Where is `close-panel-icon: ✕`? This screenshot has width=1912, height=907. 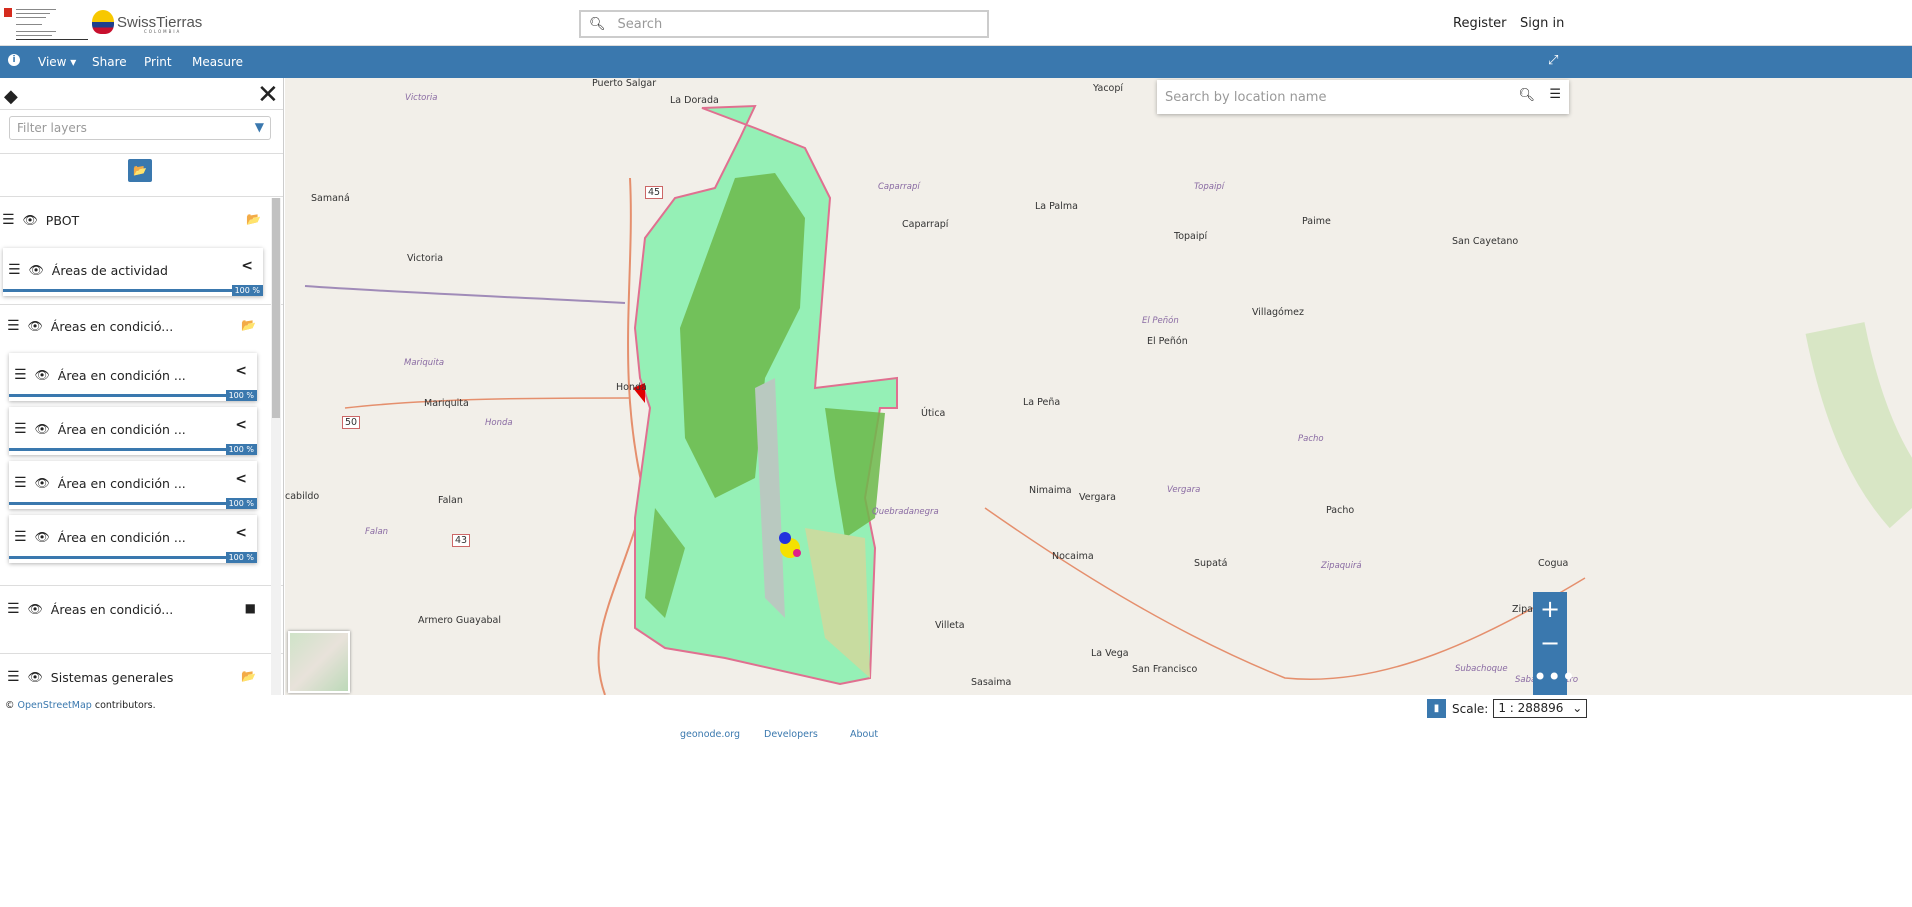 close-panel-icon: ✕ is located at coordinates (268, 95).